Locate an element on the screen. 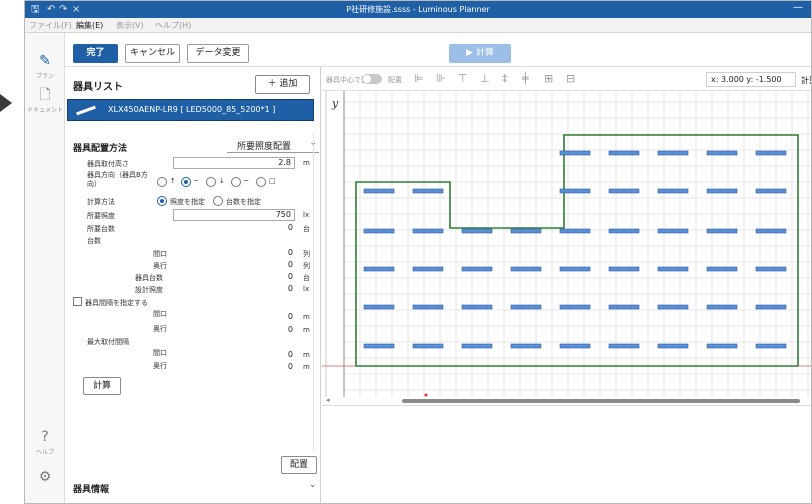  menu-edit: 編集(E) is located at coordinates (89, 25).